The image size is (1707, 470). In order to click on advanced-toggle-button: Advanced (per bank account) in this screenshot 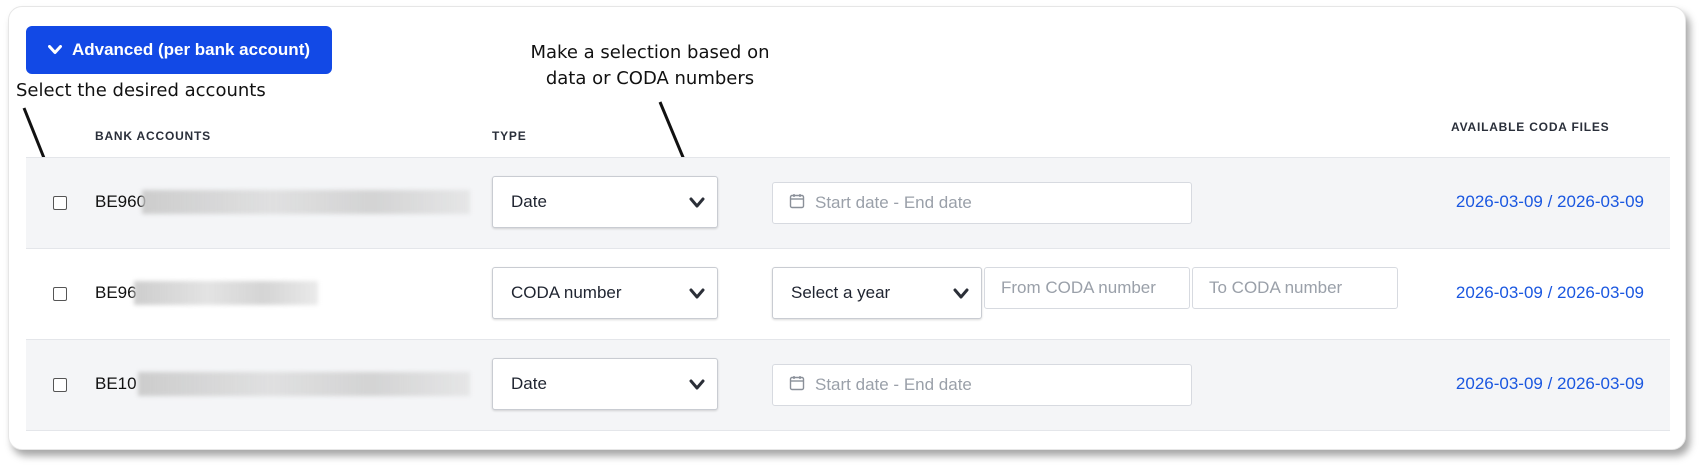, I will do `click(179, 50)`.